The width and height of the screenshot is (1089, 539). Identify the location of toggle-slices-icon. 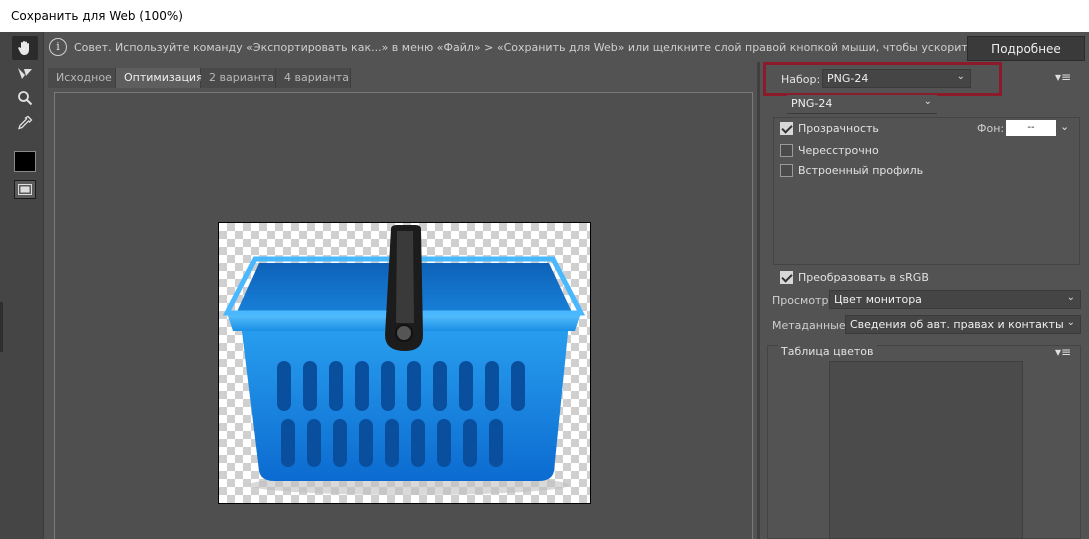
(25, 189).